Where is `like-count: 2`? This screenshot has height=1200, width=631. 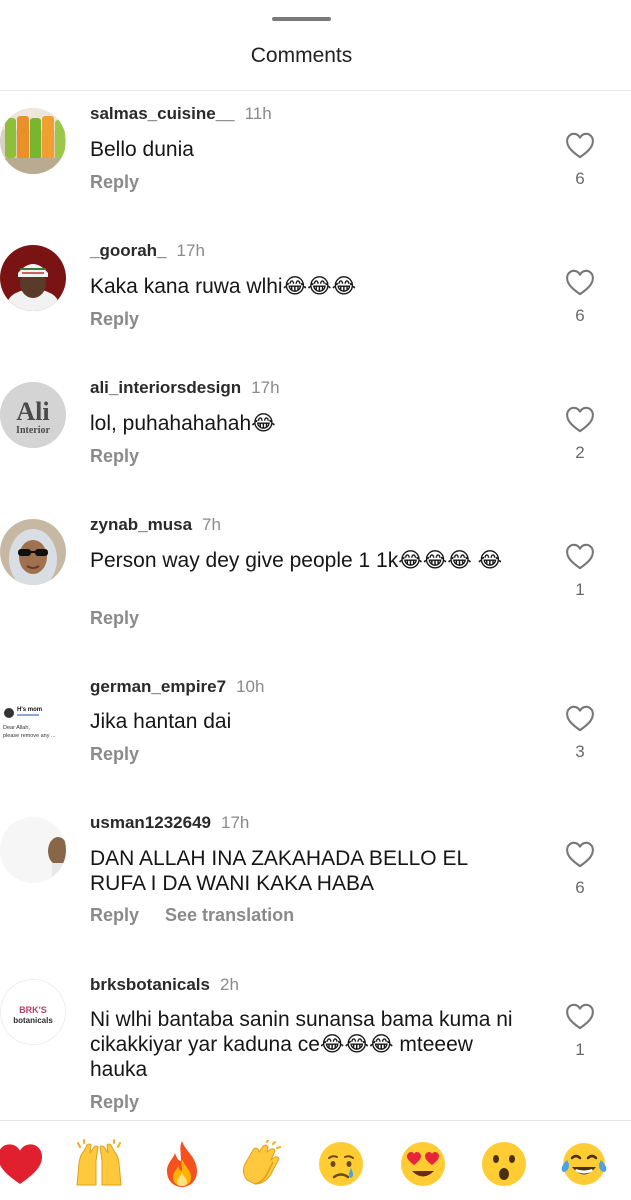
like-count: 2 is located at coordinates (580, 452).